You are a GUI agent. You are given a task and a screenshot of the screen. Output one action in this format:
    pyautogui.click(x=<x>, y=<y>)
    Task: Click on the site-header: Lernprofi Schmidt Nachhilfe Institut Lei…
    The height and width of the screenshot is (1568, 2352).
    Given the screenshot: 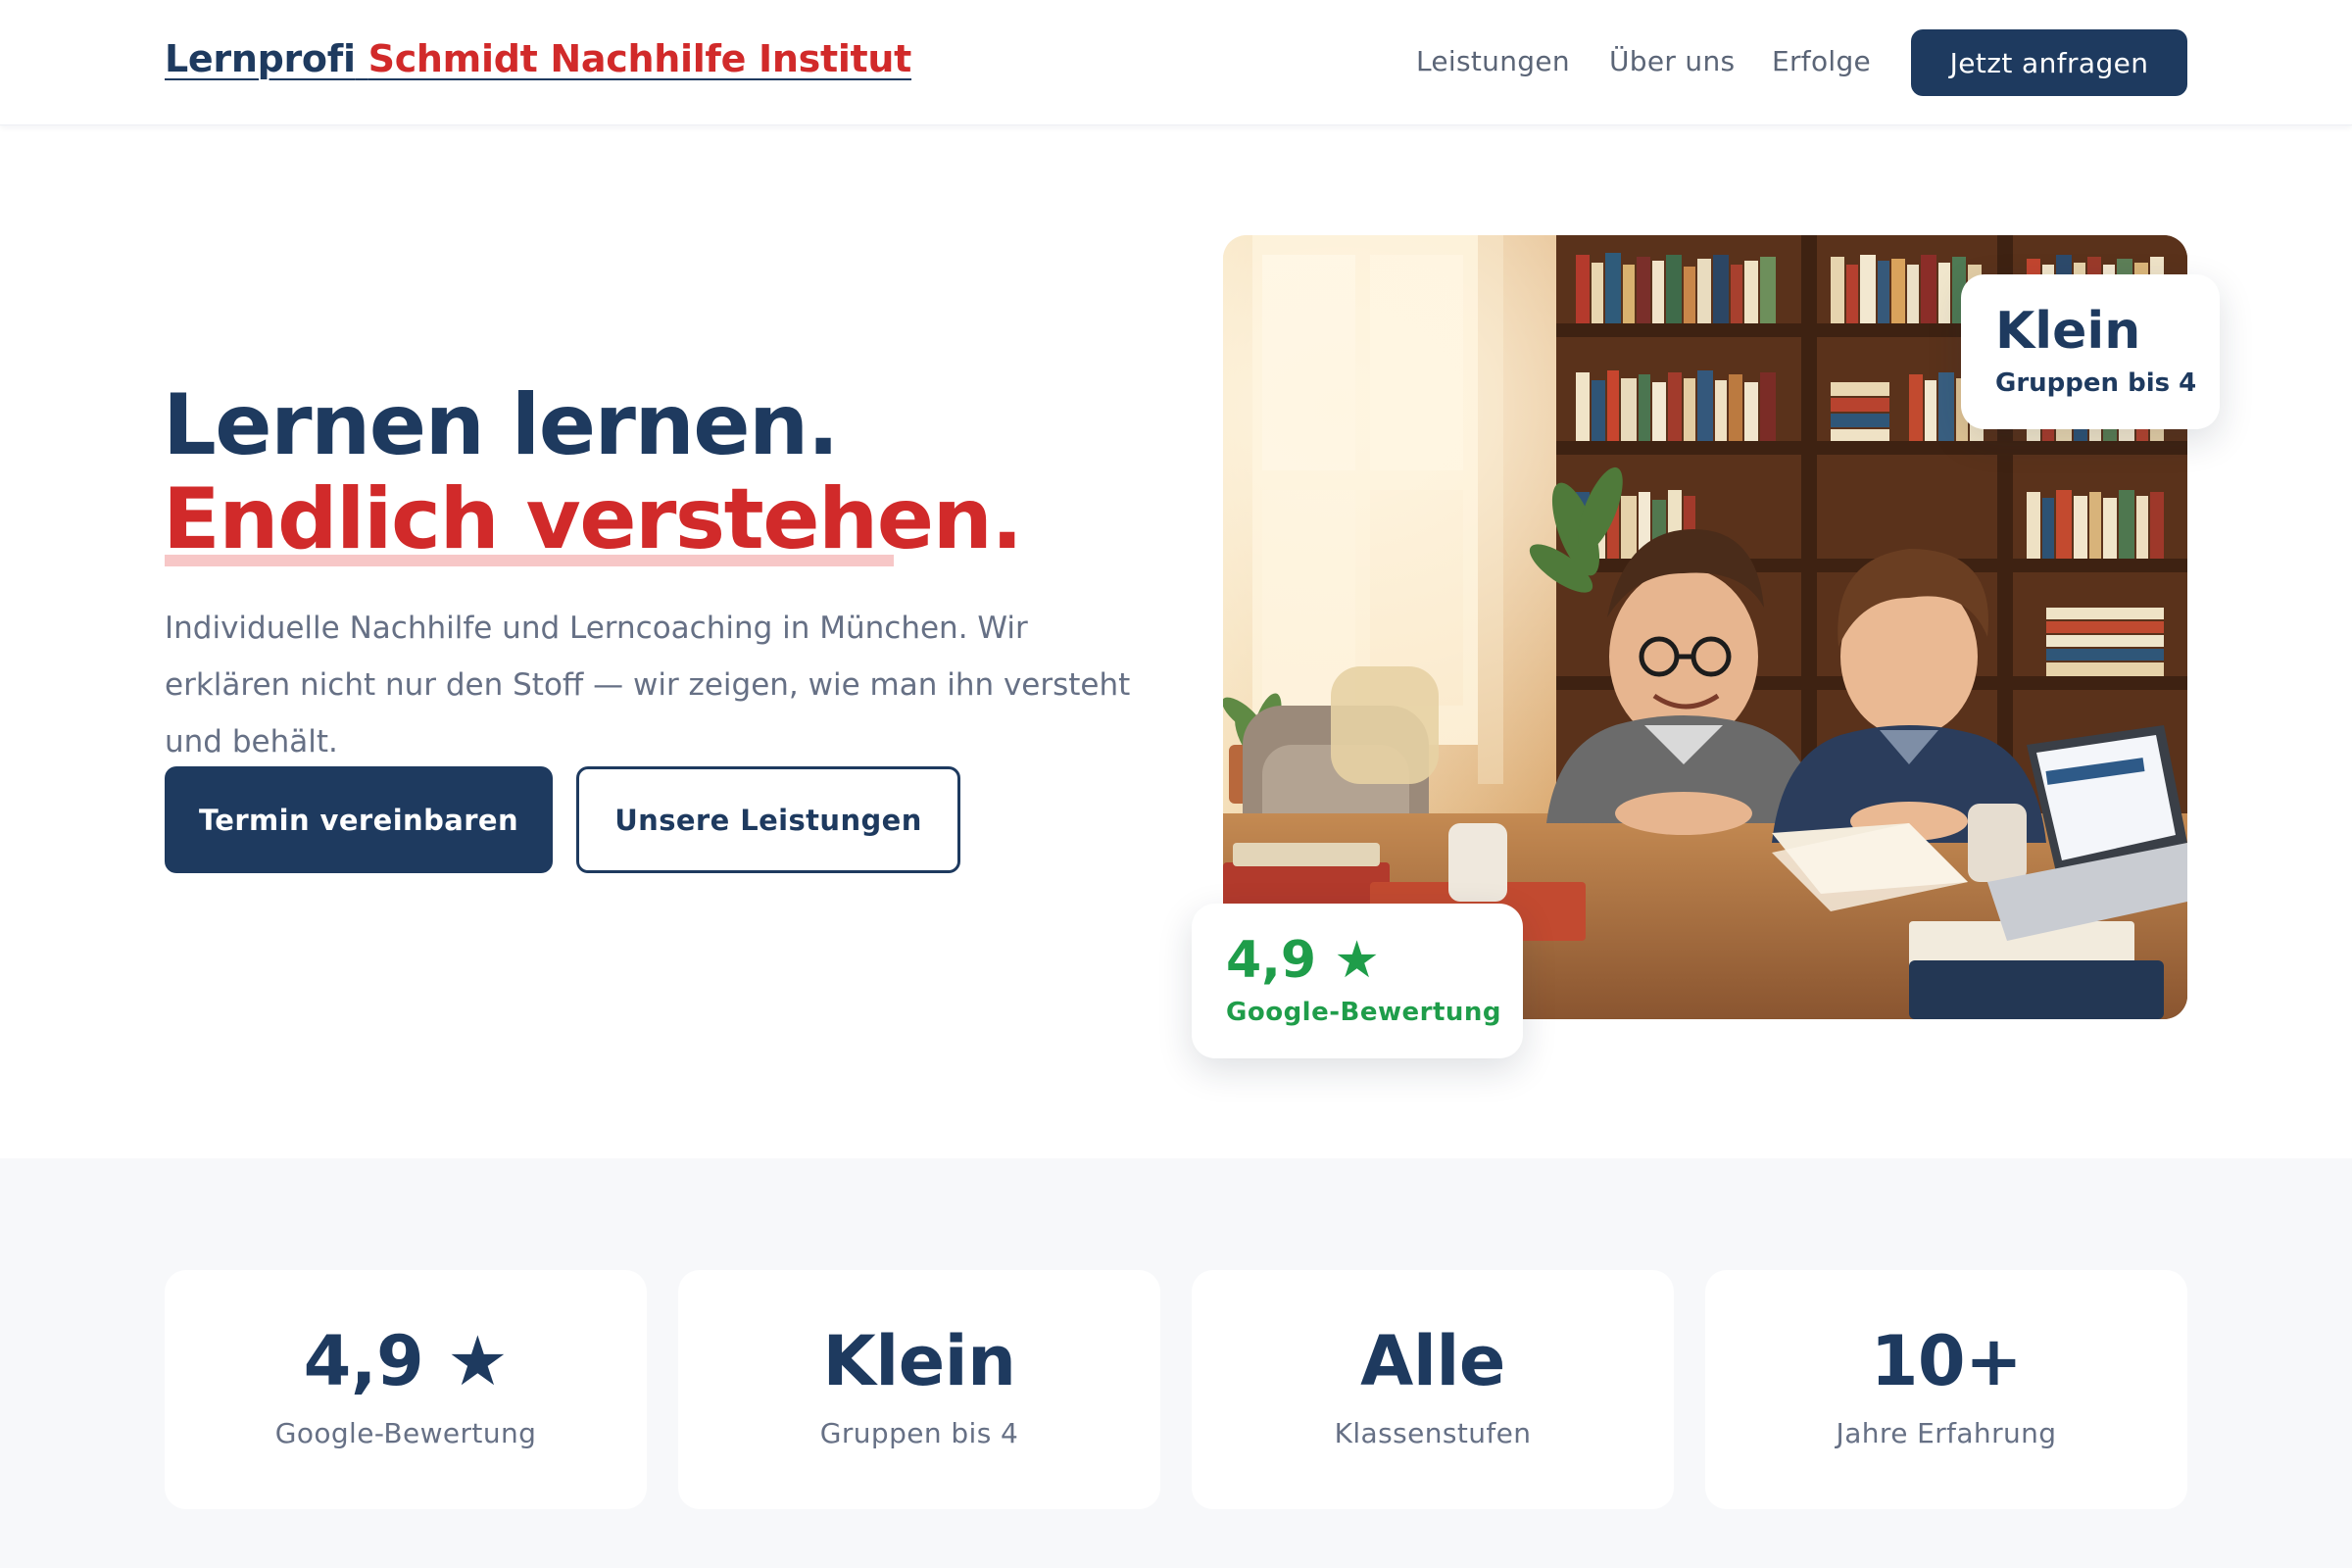 What is the action you would take?
    pyautogui.click(x=1176, y=62)
    